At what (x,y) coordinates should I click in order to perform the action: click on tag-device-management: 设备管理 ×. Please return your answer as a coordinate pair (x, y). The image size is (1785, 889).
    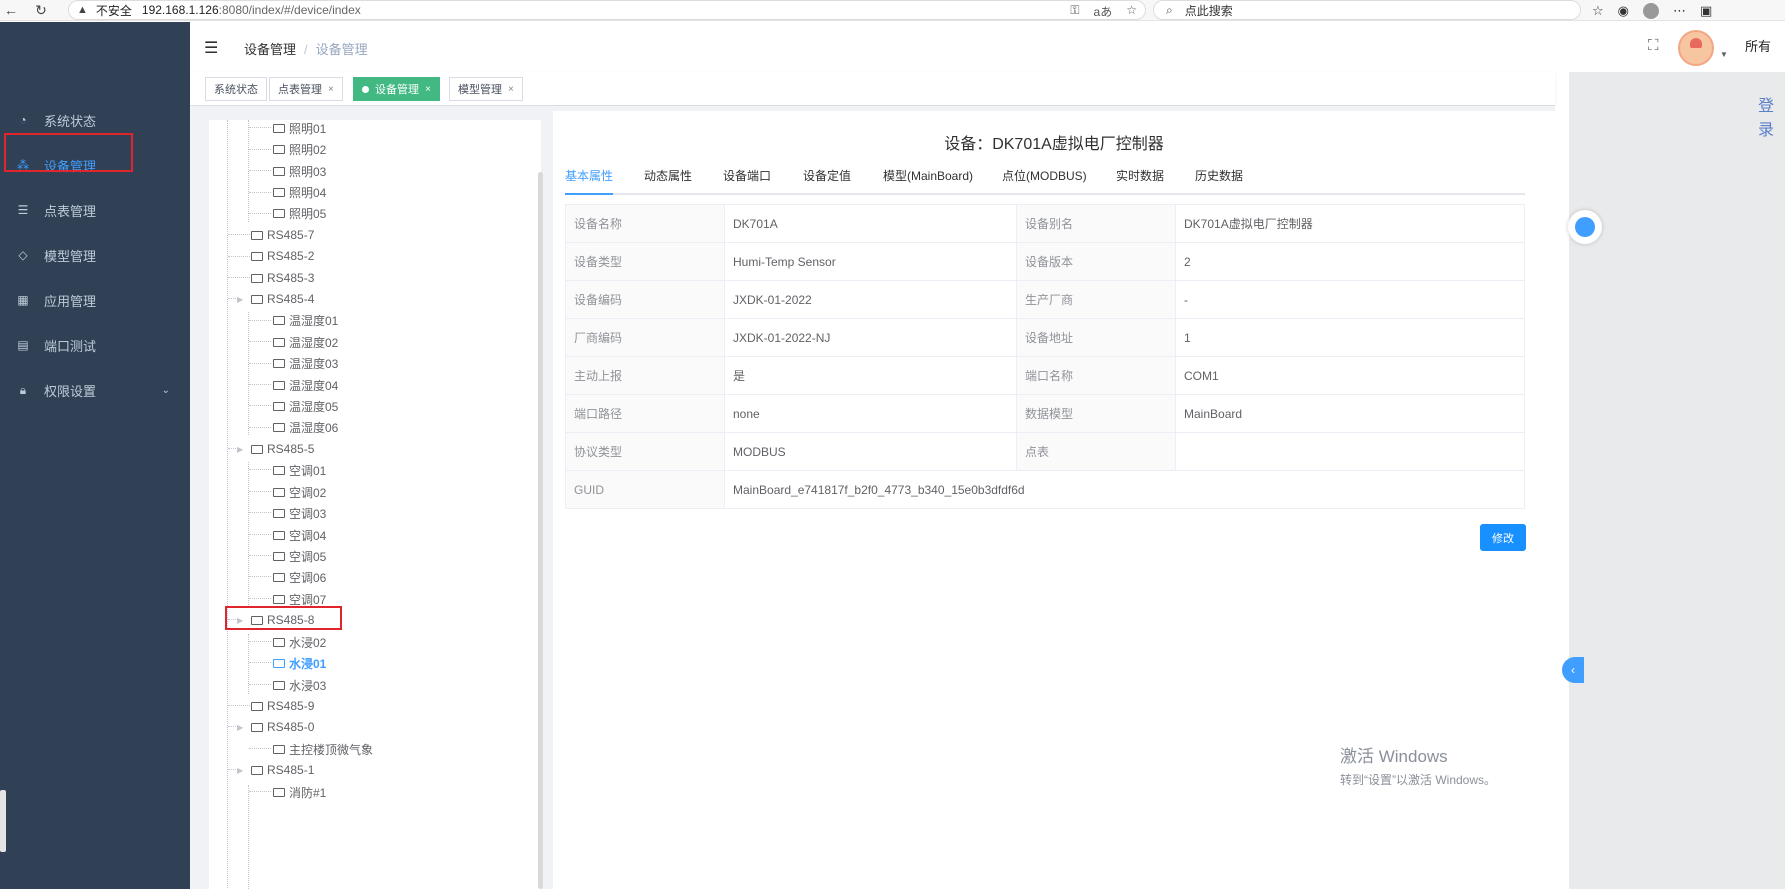
    Looking at the image, I should click on (396, 89).